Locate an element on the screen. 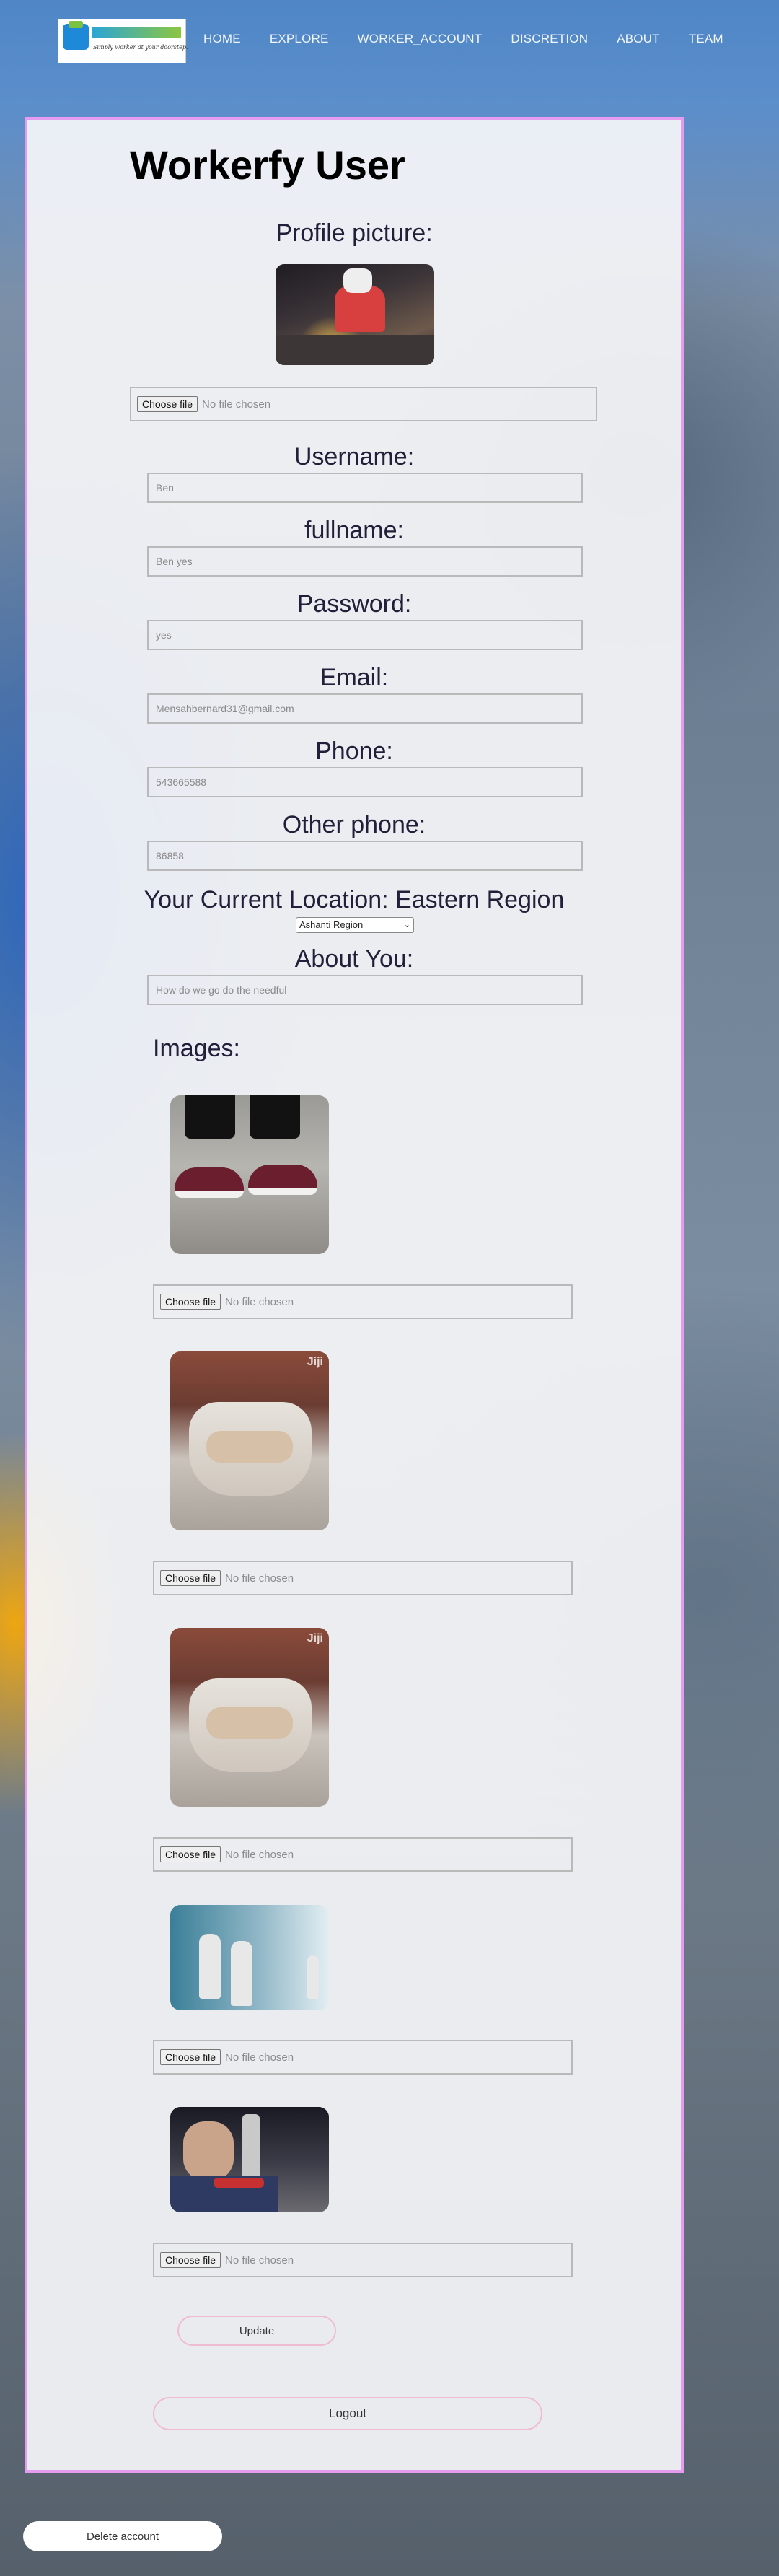 The width and height of the screenshot is (779, 2576). profile-picture-file-input: Choose file No file chosen is located at coordinates (363, 404).